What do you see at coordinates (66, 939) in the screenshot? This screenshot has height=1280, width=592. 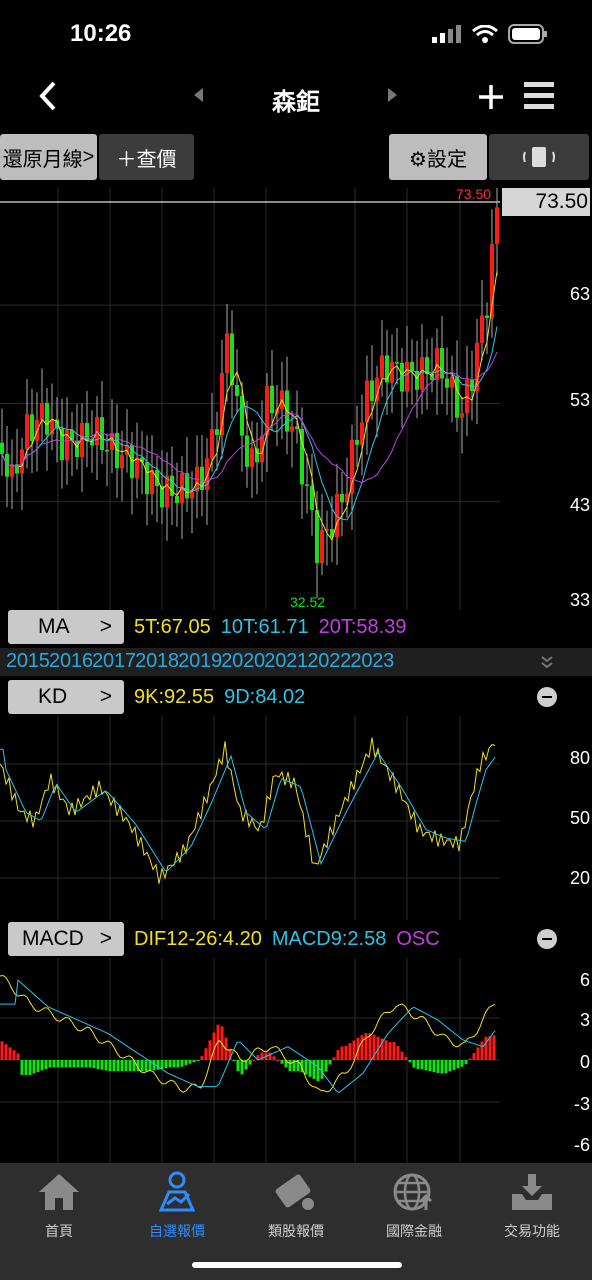 I see `macd-selector: MACD >` at bounding box center [66, 939].